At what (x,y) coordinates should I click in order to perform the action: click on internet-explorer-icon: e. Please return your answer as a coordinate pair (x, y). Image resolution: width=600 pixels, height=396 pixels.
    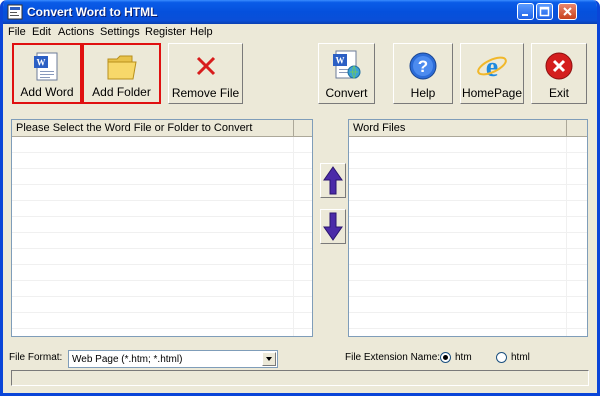
    Looking at the image, I should click on (492, 67).